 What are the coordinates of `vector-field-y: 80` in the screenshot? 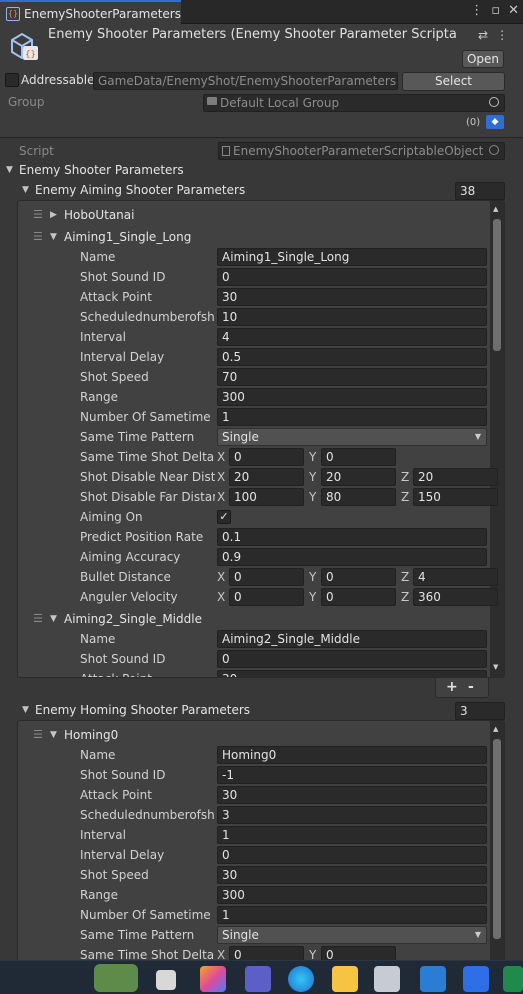 It's located at (358, 497).